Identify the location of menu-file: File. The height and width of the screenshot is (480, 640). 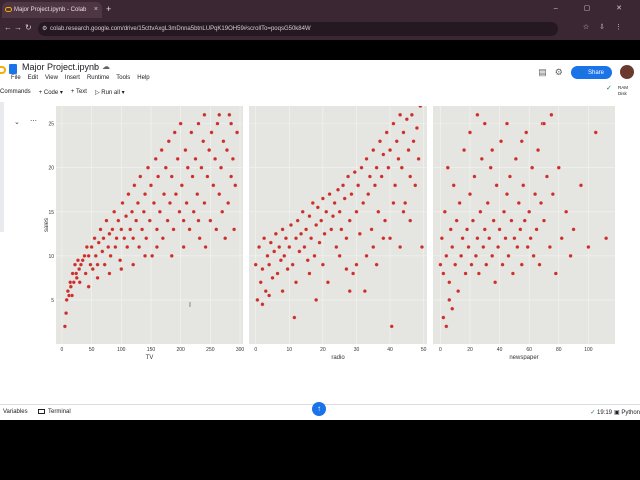
(16, 78).